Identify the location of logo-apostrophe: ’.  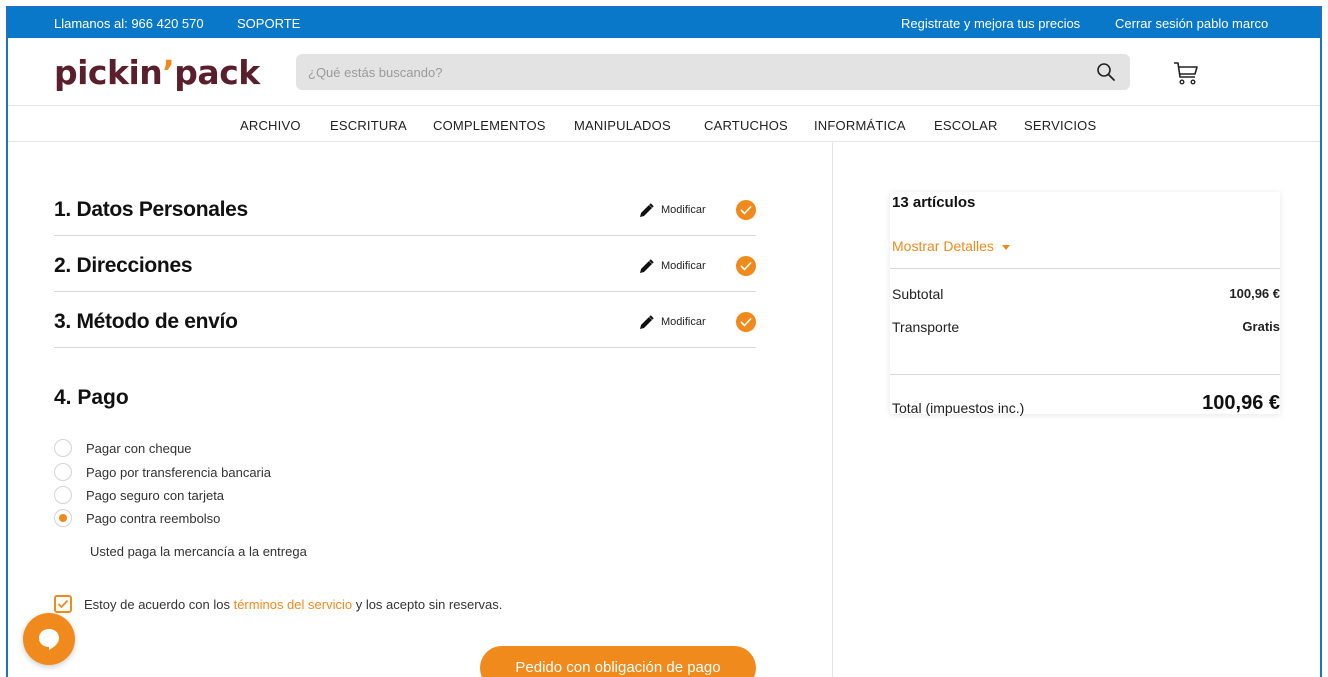
(168, 72).